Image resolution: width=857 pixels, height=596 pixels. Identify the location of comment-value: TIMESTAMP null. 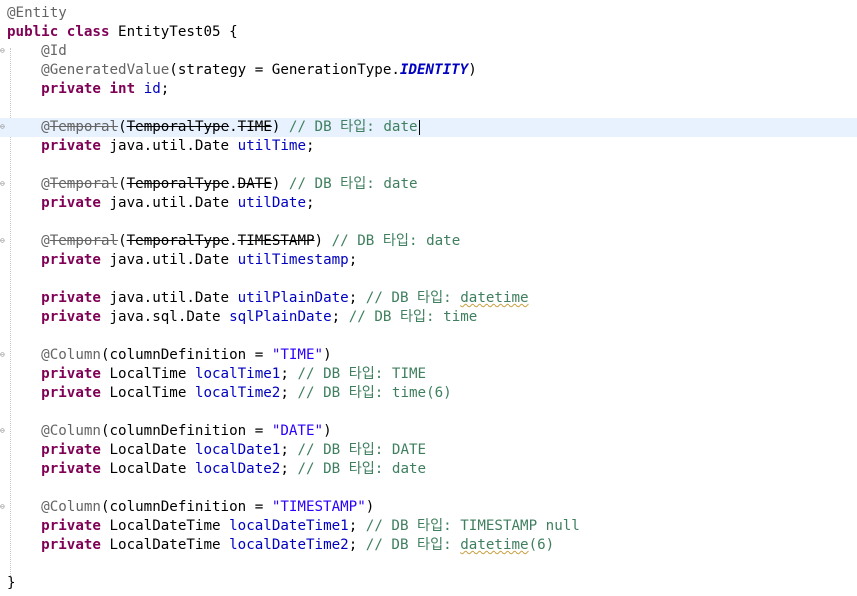
(520, 526).